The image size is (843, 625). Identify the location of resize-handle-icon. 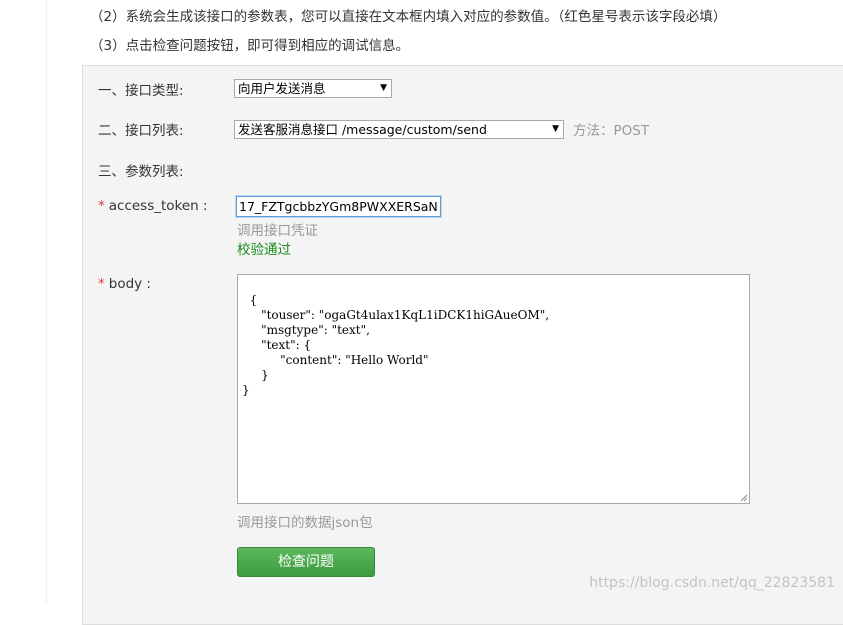
(744, 498).